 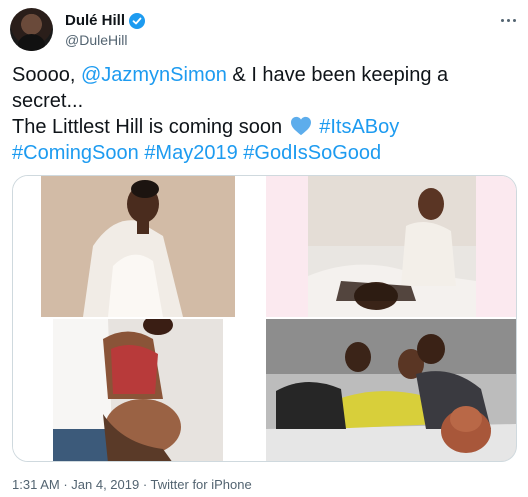 I want to click on more-options-icon, so click(x=508, y=20).